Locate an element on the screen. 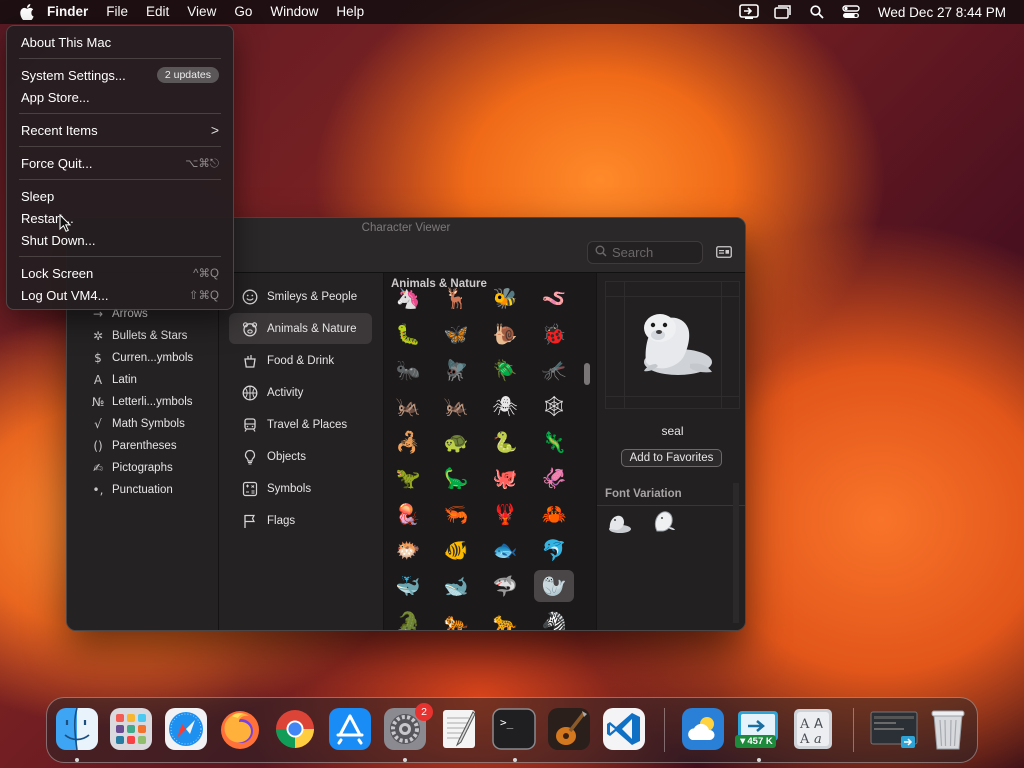 The height and width of the screenshot is (768, 1024). dock-safari is located at coordinates (186, 729).